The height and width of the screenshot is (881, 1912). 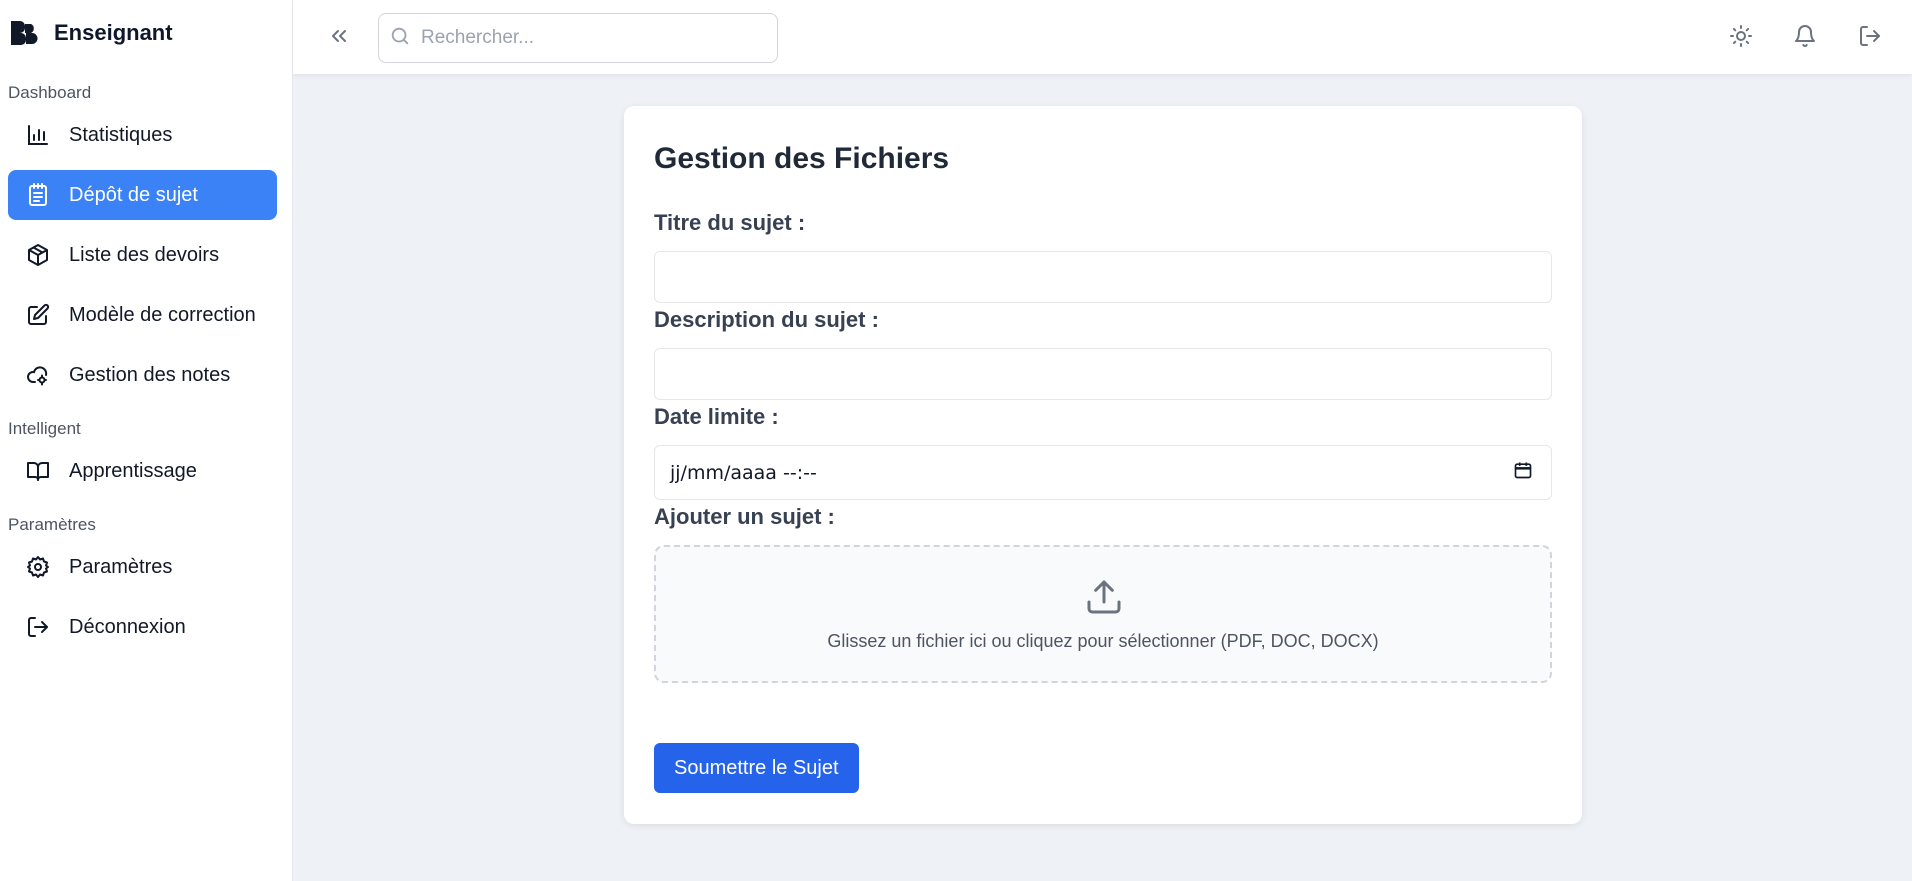 What do you see at coordinates (38, 471) in the screenshot?
I see `book-icon` at bounding box center [38, 471].